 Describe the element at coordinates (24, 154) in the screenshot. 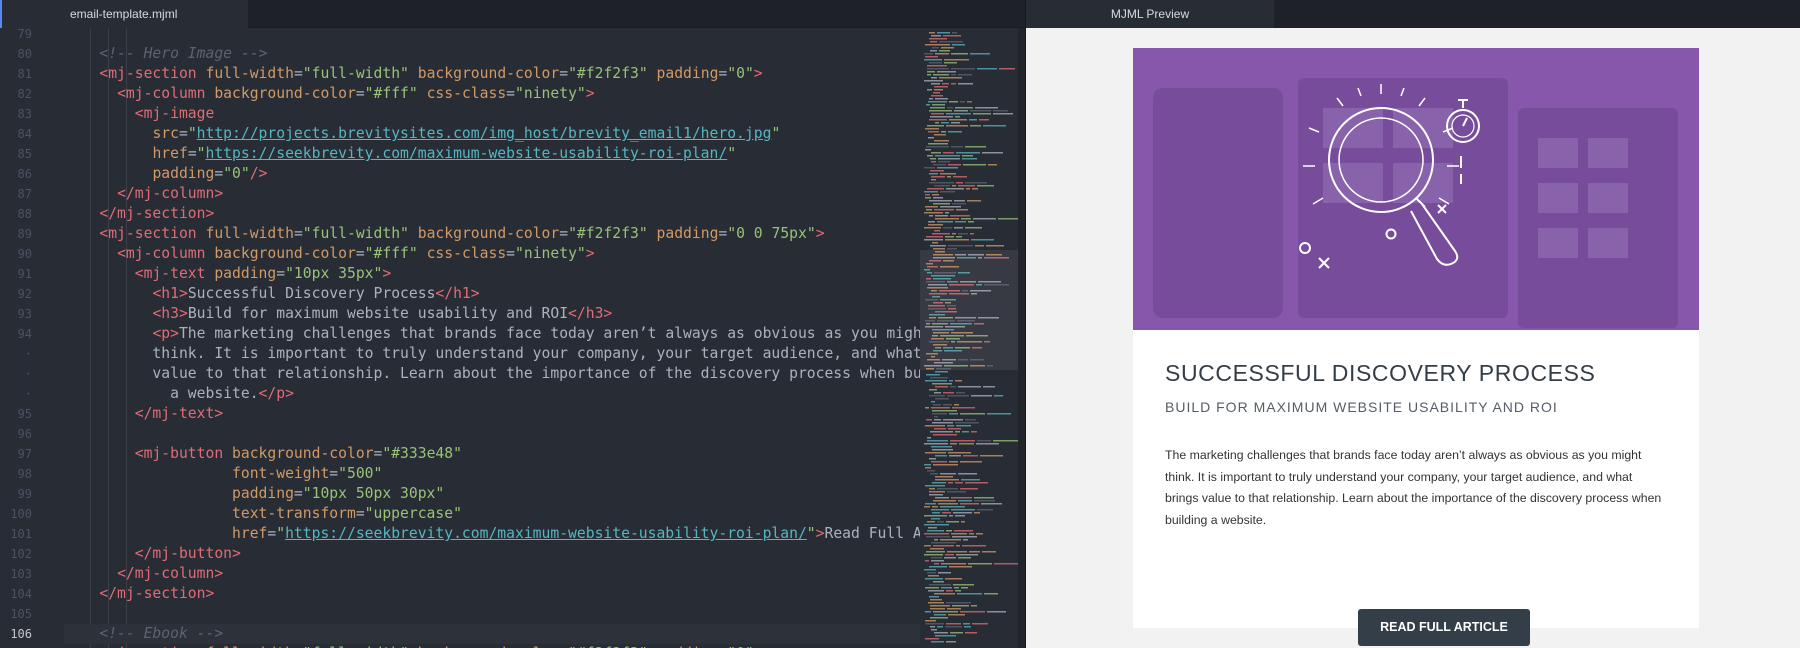

I see `line-number: 85` at that location.